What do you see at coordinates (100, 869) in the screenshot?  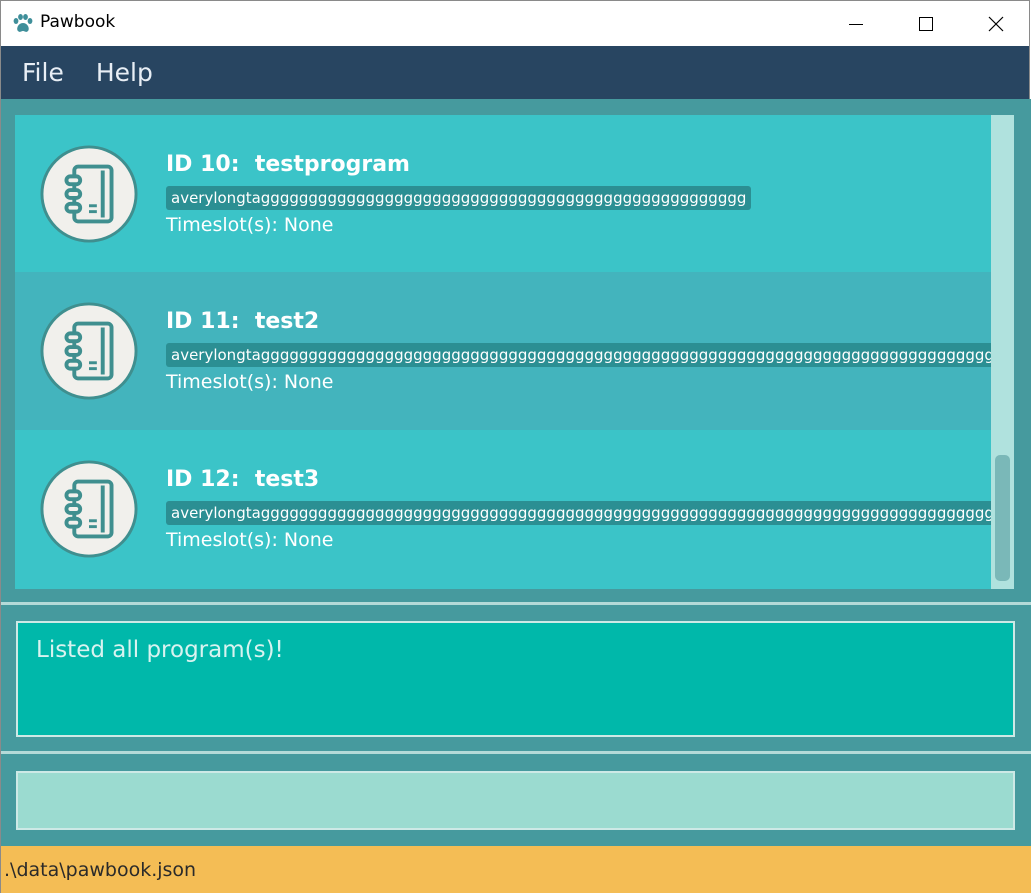 I see `save-location: .\data\pawbook.json` at bounding box center [100, 869].